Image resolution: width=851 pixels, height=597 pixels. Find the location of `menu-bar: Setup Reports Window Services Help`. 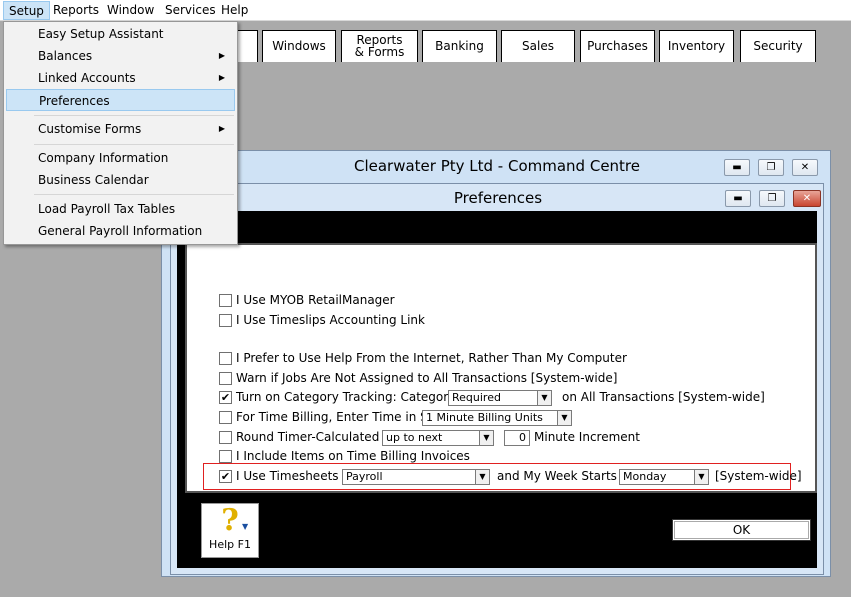

menu-bar: Setup Reports Window Services Help is located at coordinates (425, 10).